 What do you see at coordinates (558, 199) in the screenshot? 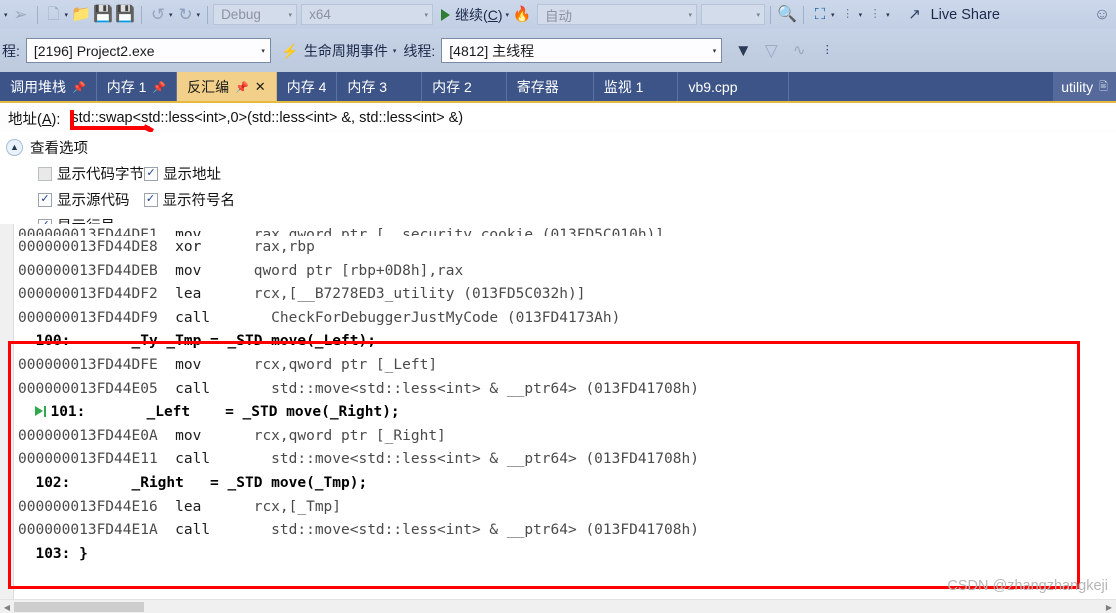
I see `view-options-row-2: ✓ 显示源代码 ✓ 显示符号名` at bounding box center [558, 199].